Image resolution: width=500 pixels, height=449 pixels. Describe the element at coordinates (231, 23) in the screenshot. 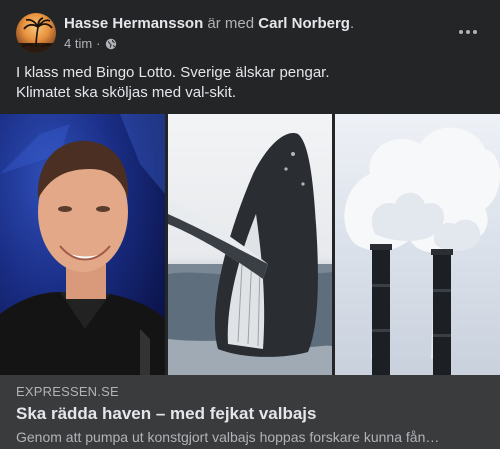

I see `with-connector: är med` at that location.